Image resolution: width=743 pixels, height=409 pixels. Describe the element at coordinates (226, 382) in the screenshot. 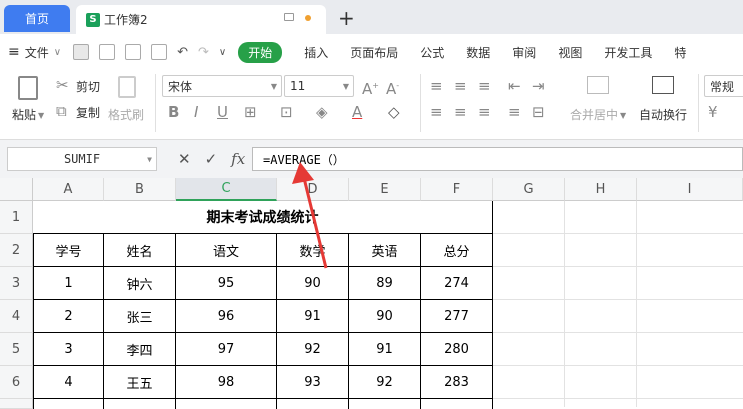

I see `table-cell: 98` at that location.